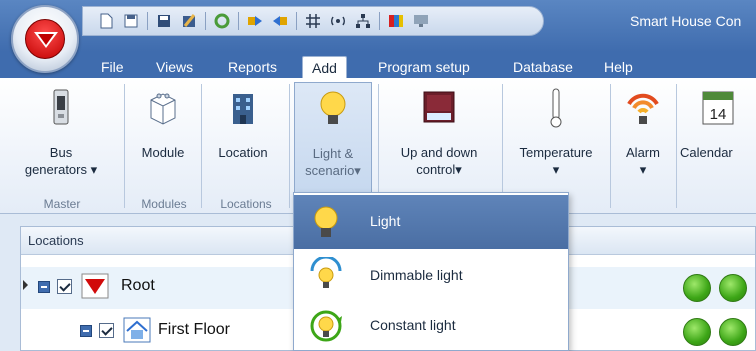  What do you see at coordinates (243, 138) in the screenshot?
I see `location-button: Location` at bounding box center [243, 138].